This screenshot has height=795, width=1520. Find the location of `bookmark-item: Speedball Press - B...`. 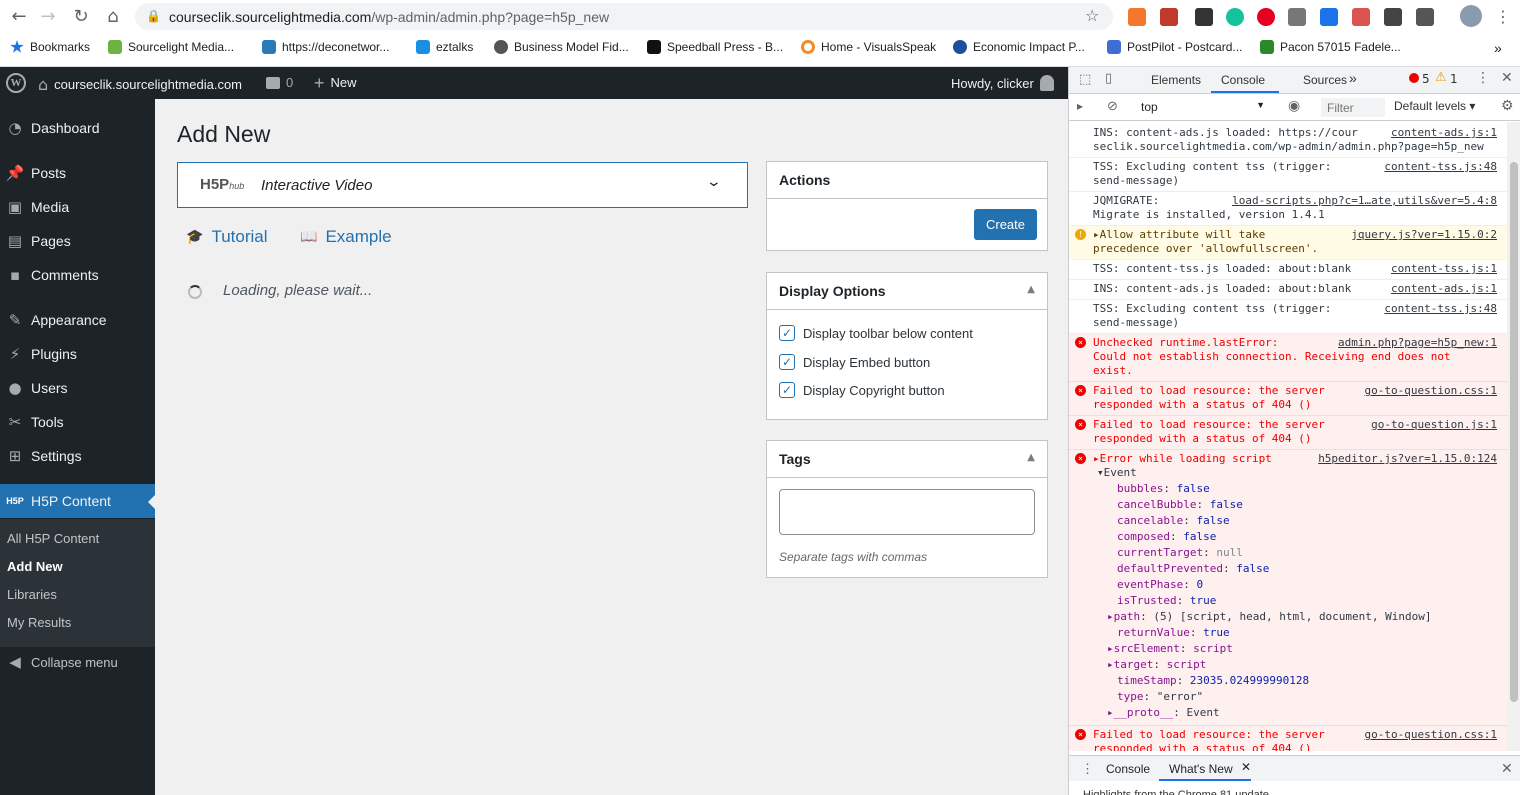

bookmark-item: Speedball Press - B... is located at coordinates (715, 47).